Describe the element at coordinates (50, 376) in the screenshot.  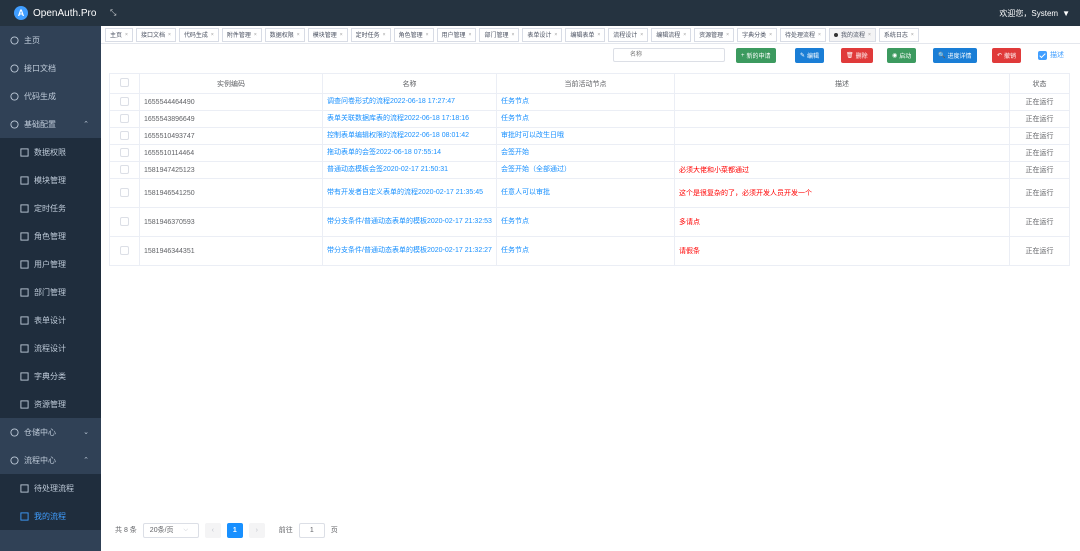
I see `sidebar-item-12: 字典分类` at that location.